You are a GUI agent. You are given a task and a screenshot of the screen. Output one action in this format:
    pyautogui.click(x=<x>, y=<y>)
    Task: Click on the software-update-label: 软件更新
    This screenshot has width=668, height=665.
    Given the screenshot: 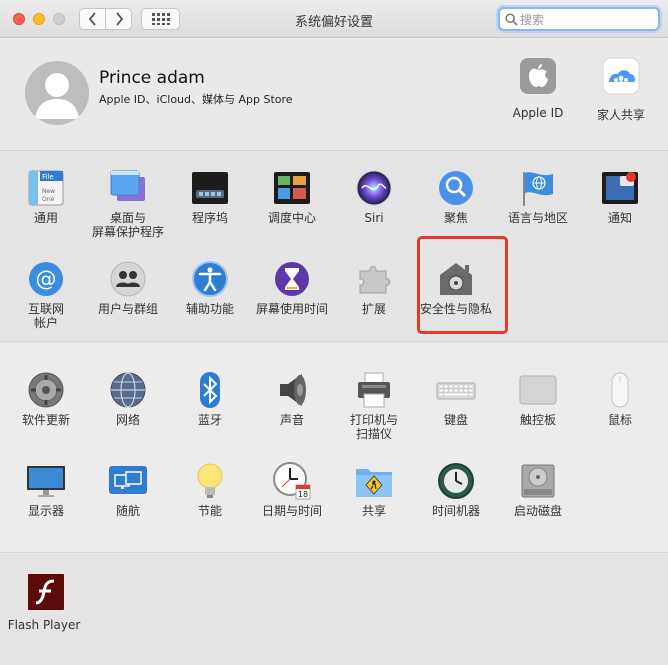 What is the action you would take?
    pyautogui.click(x=45, y=420)
    